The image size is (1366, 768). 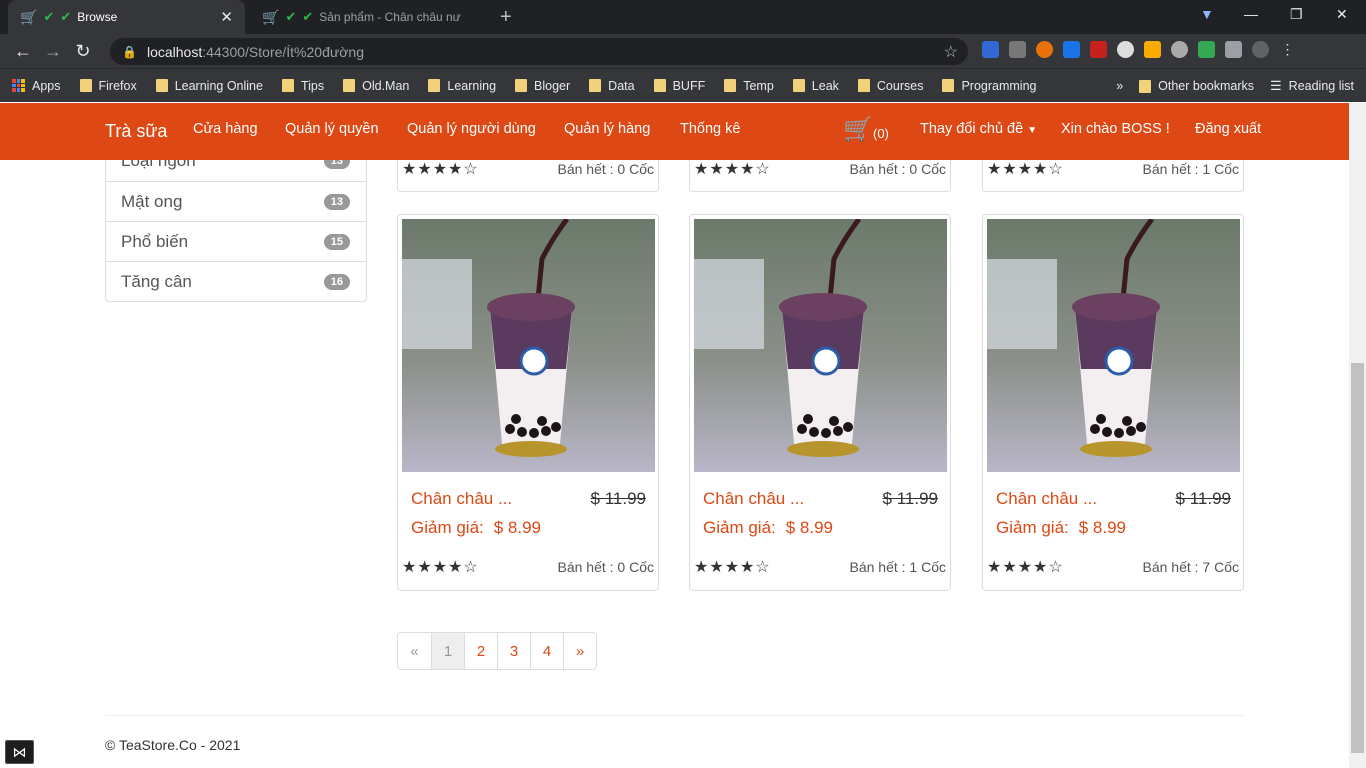 What do you see at coordinates (1017, 49) in the screenshot?
I see `shield-icon` at bounding box center [1017, 49].